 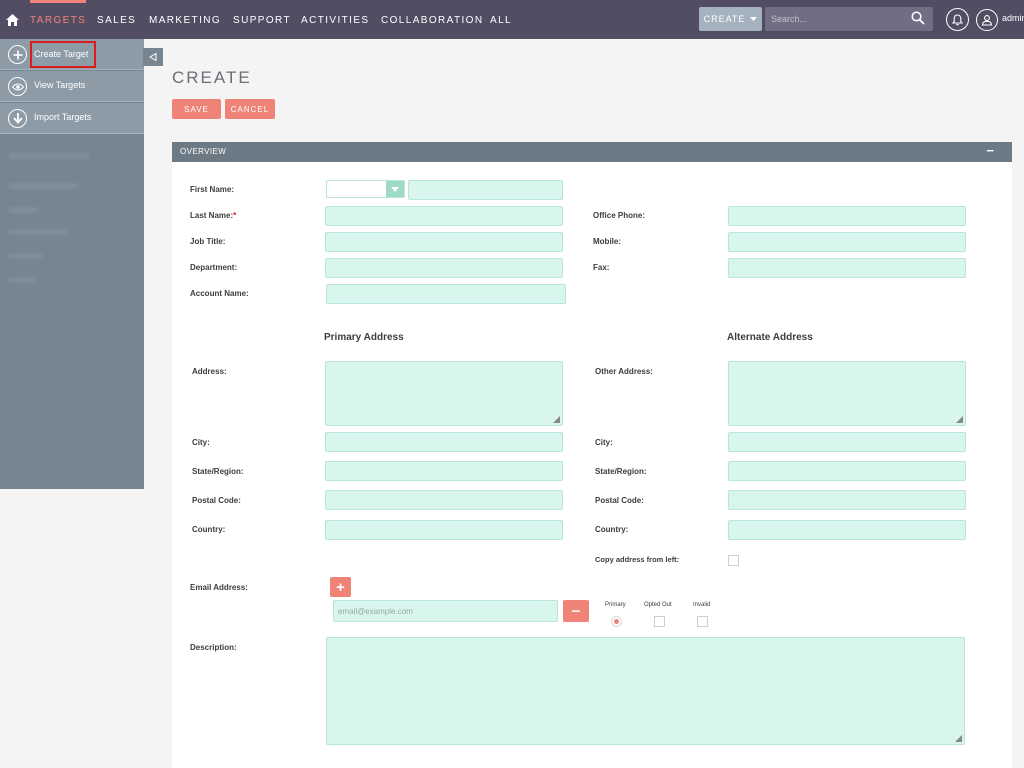 I want to click on triangle-left-icon, so click(x=153, y=57).